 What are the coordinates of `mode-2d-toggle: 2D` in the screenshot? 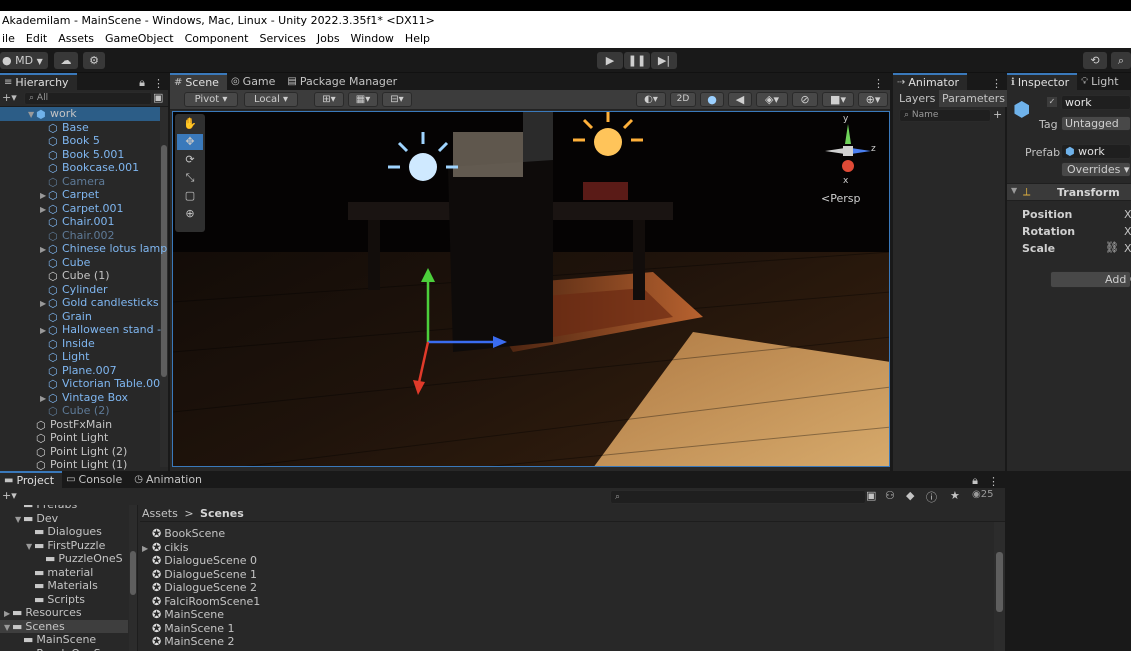 It's located at (683, 99).